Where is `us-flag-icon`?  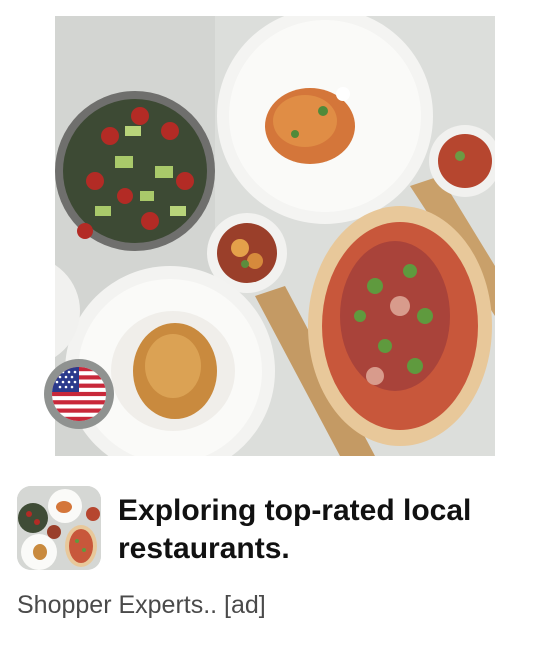 us-flag-icon is located at coordinates (79, 394).